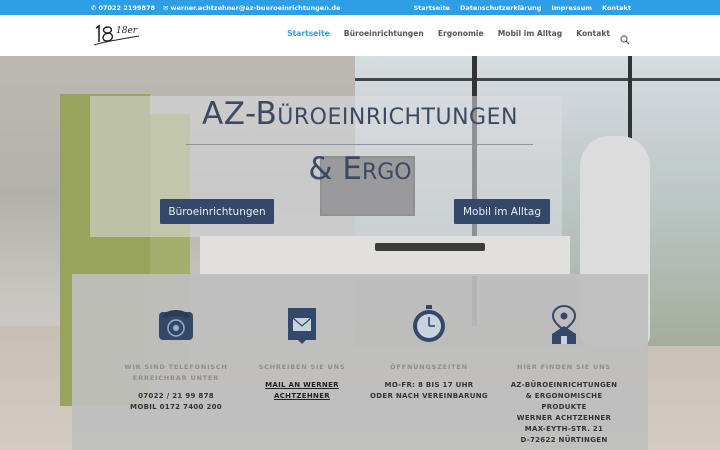 Image resolution: width=720 pixels, height=450 pixels. Describe the element at coordinates (616, 8) in the screenshot. I see `topbar-link-kontakt: Kontakt` at that location.